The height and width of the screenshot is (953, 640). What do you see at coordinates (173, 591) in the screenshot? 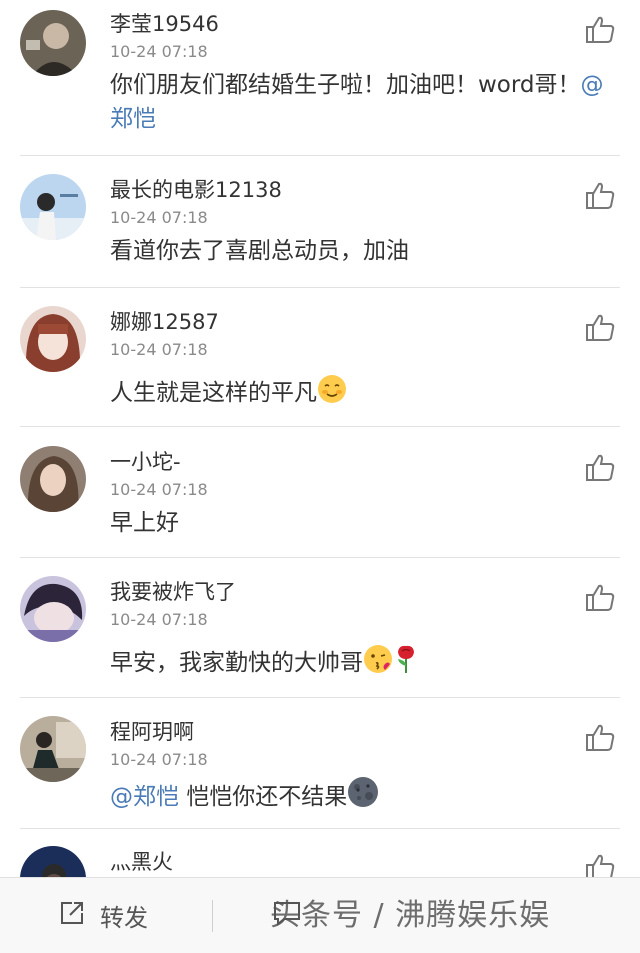
I see `comment-username: 我要被炸飞了` at bounding box center [173, 591].